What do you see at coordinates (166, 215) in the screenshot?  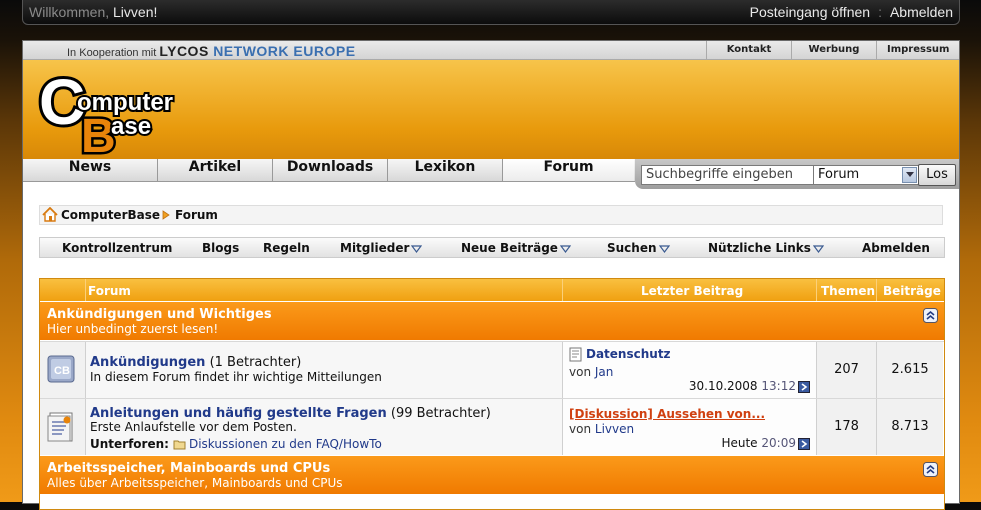 I see `arrow-right-icon` at bounding box center [166, 215].